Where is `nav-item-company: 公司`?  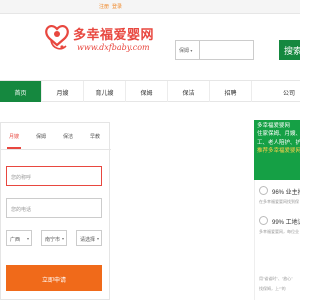 nav-item-company: 公司 is located at coordinates (276, 91).